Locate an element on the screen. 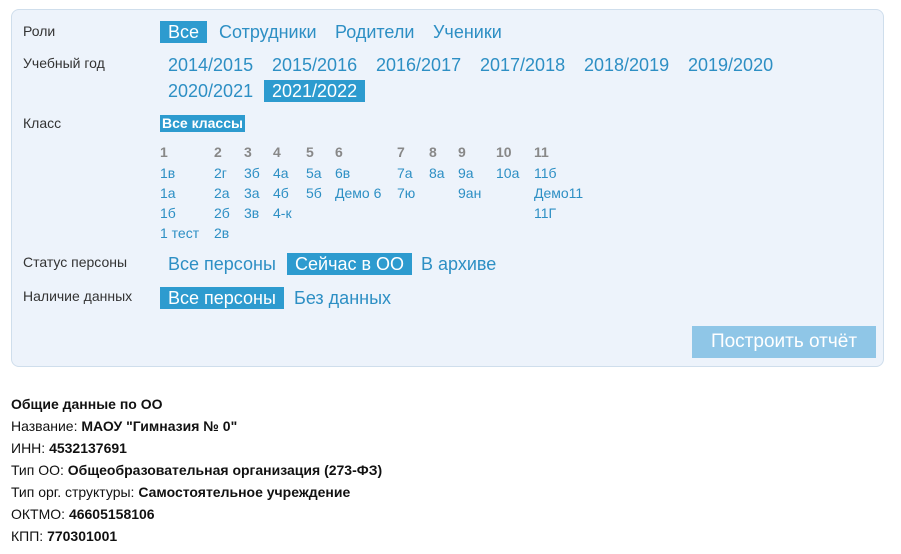  year-option-2019: 2019/2020 is located at coordinates (730, 65).